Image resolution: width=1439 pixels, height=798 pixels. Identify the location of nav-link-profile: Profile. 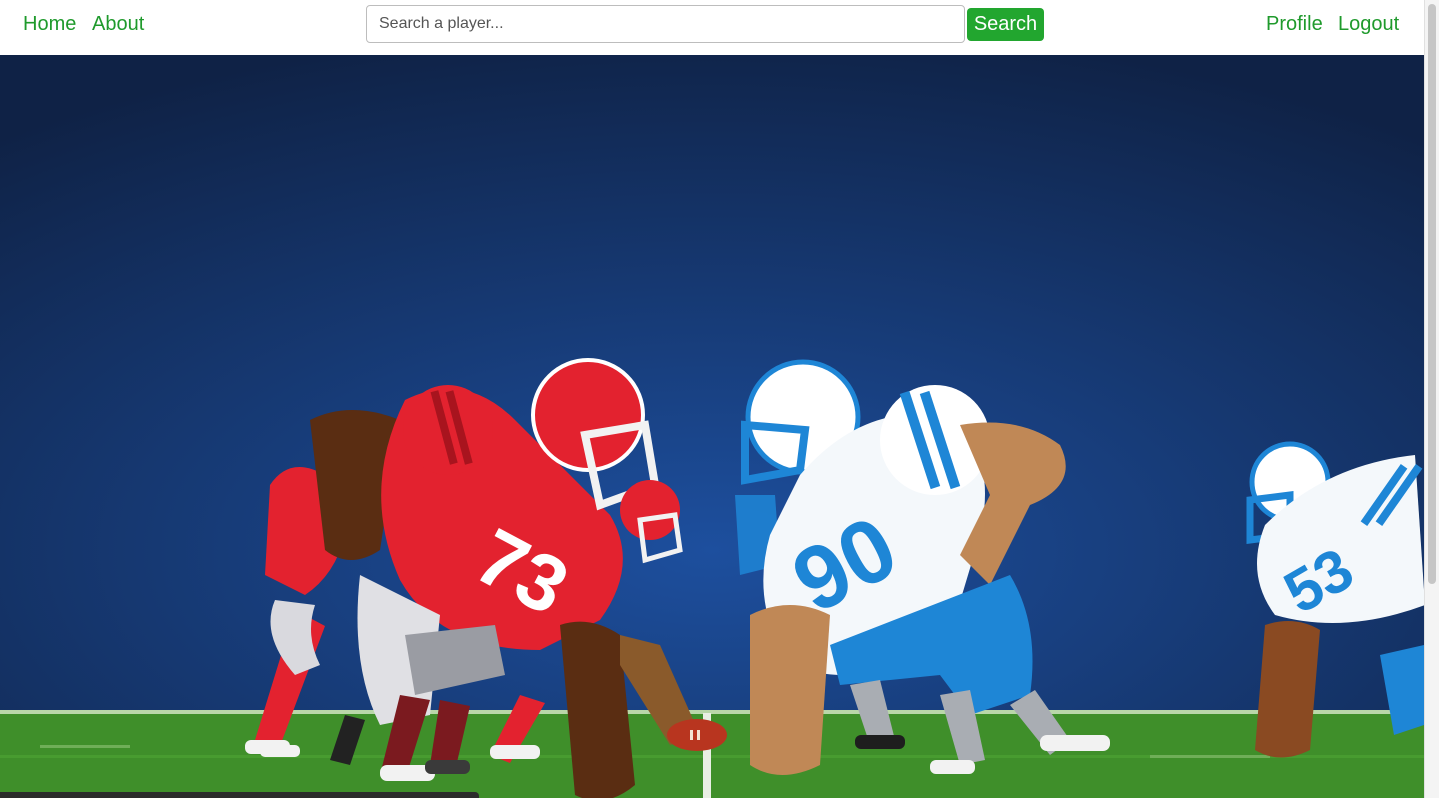
(1294, 24).